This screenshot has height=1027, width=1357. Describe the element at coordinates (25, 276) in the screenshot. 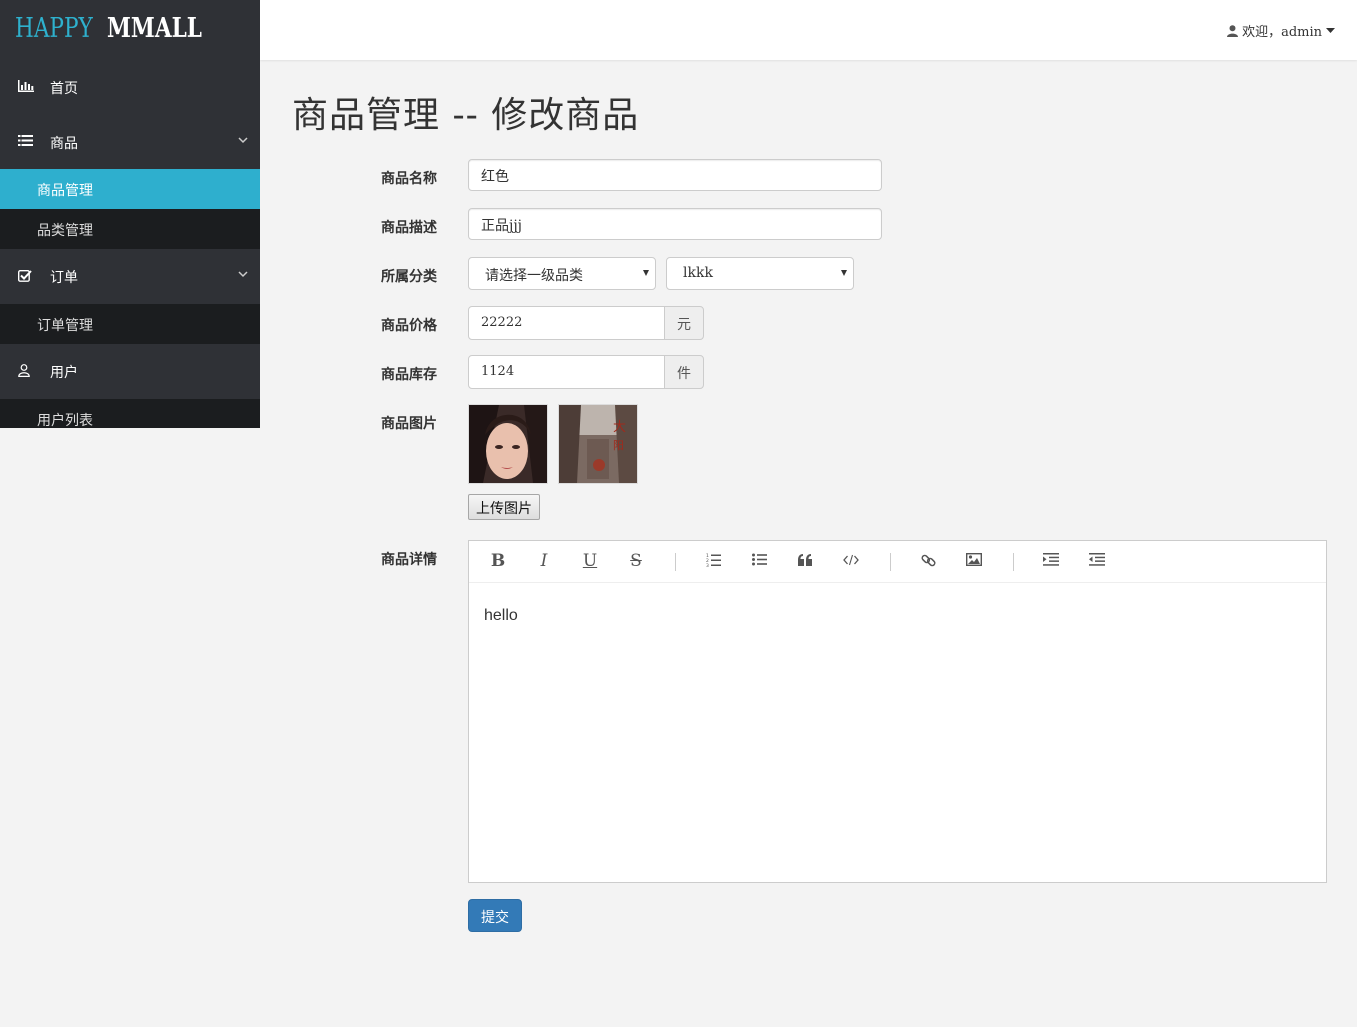

I see `check-square-icon` at that location.